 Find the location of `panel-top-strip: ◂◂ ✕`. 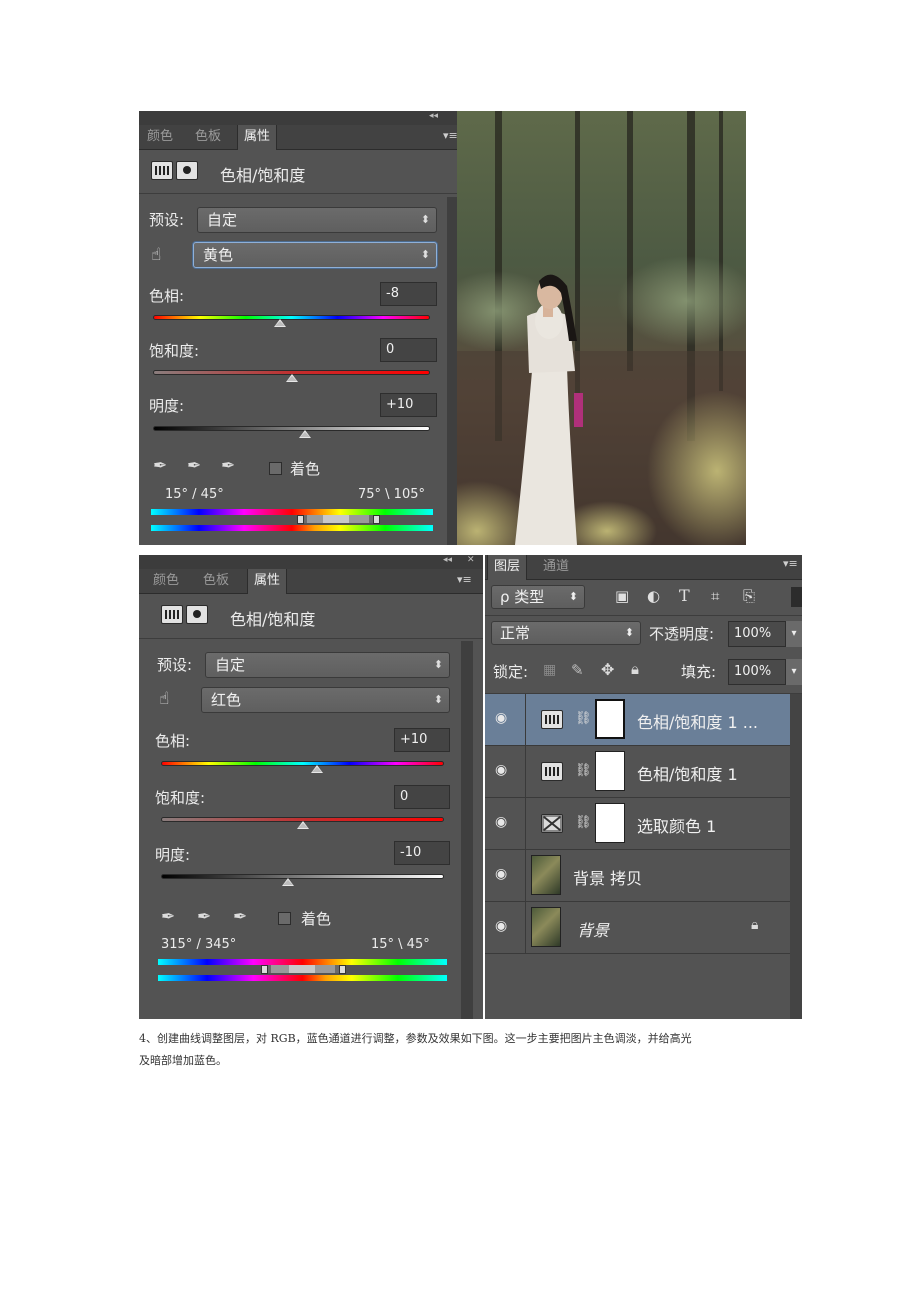

panel-top-strip: ◂◂ ✕ is located at coordinates (311, 562).